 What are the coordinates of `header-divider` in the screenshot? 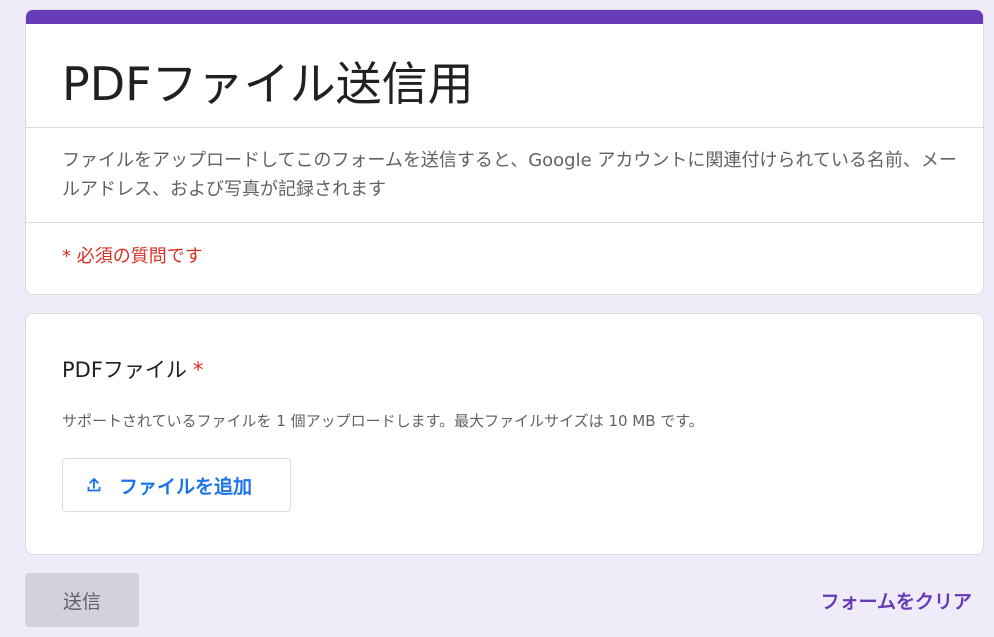 It's located at (504, 127).